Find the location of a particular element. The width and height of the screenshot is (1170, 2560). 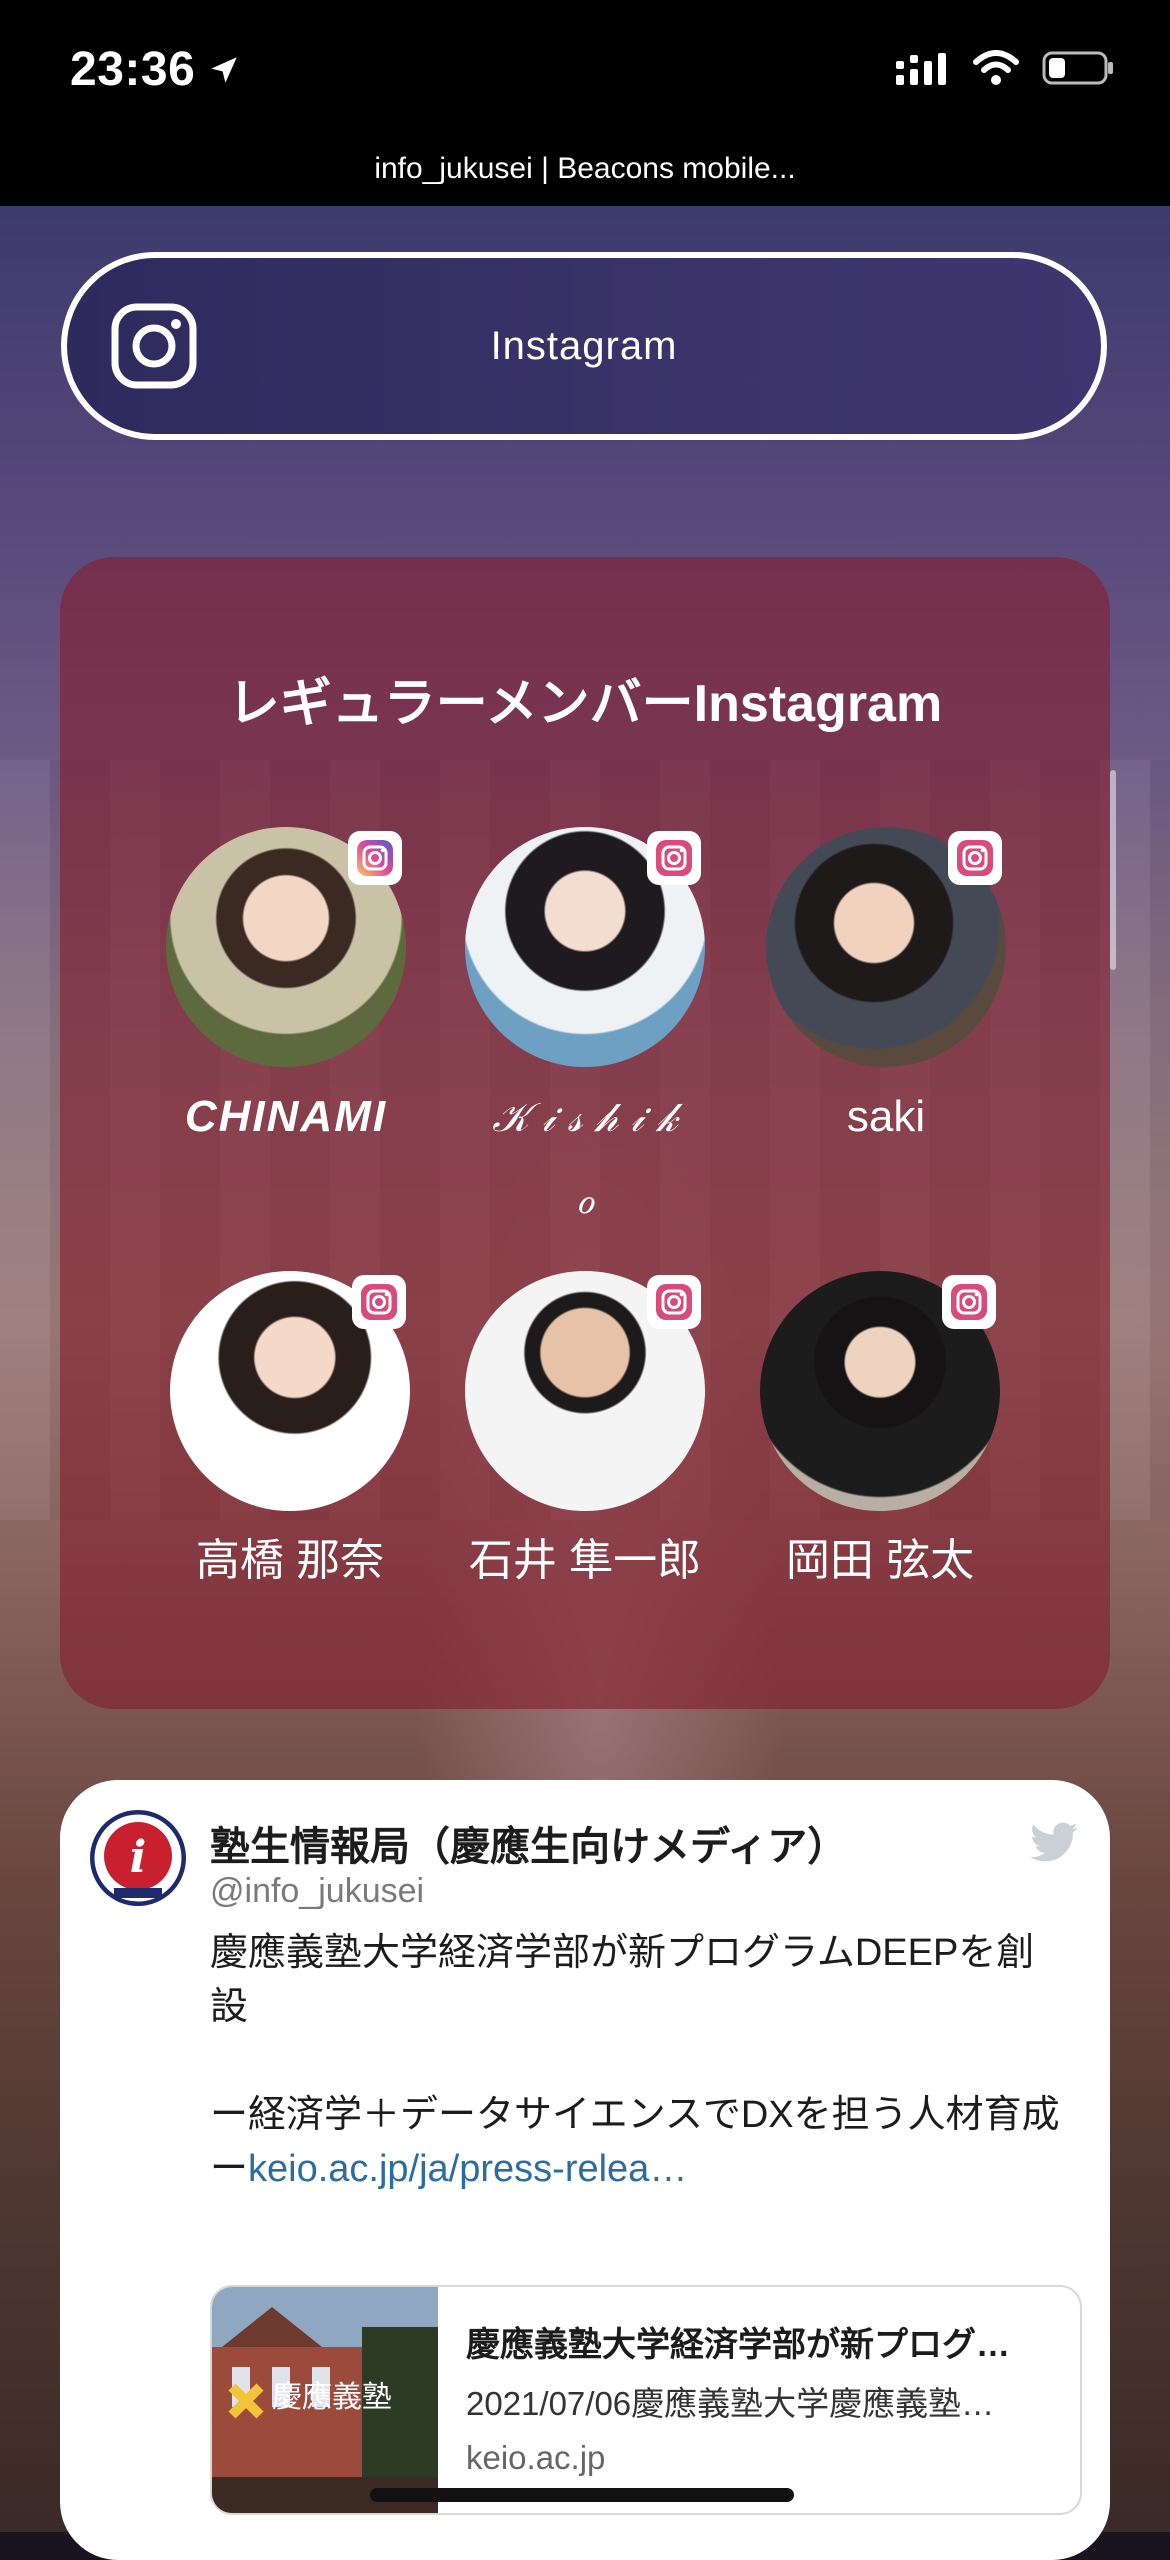

time-text: 23:36 is located at coordinates (133, 69).